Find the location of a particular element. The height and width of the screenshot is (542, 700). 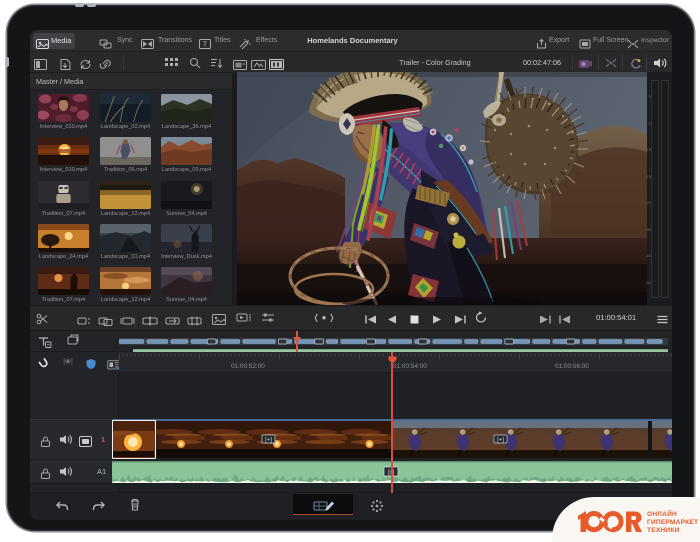

svg-text: 01:00:54:00 is located at coordinates (410, 366).